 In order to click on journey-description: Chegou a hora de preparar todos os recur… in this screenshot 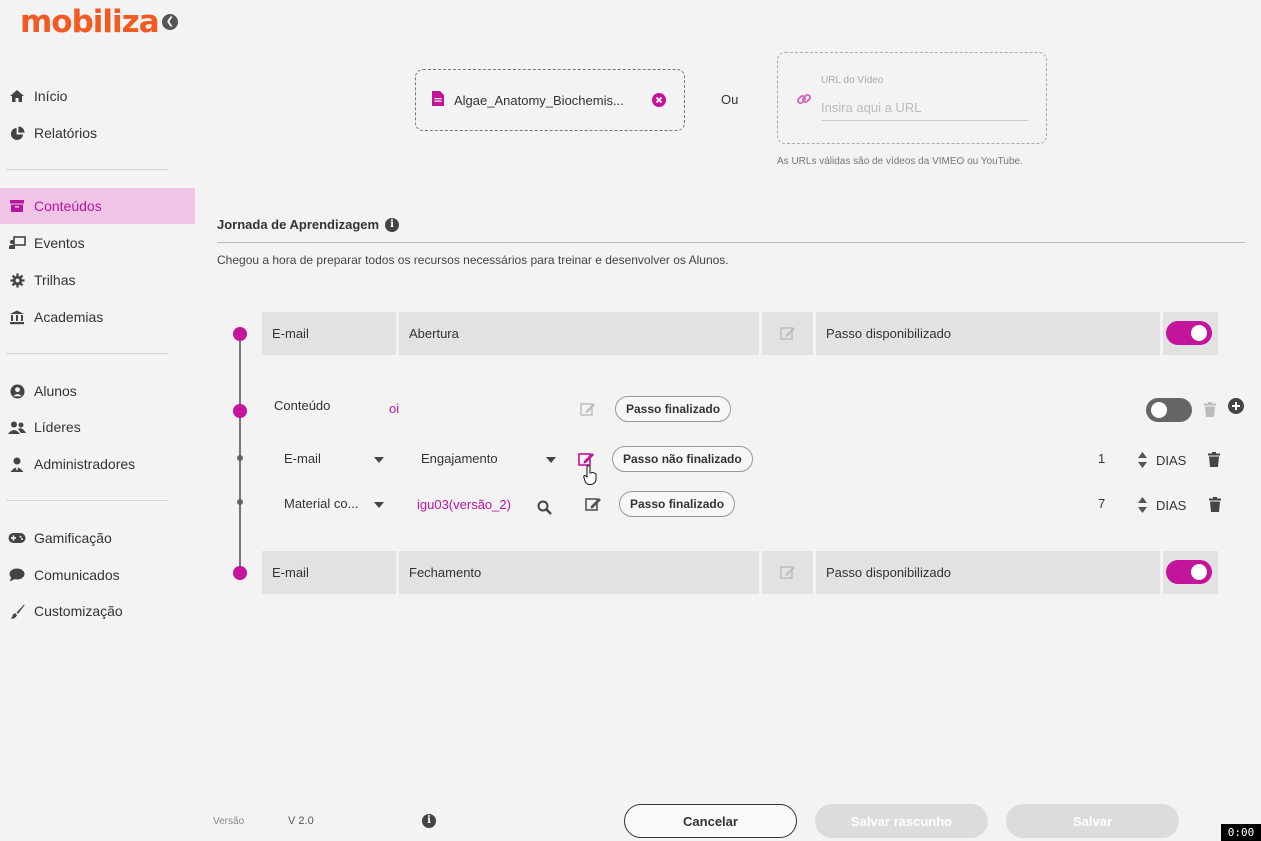, I will do `click(473, 260)`.